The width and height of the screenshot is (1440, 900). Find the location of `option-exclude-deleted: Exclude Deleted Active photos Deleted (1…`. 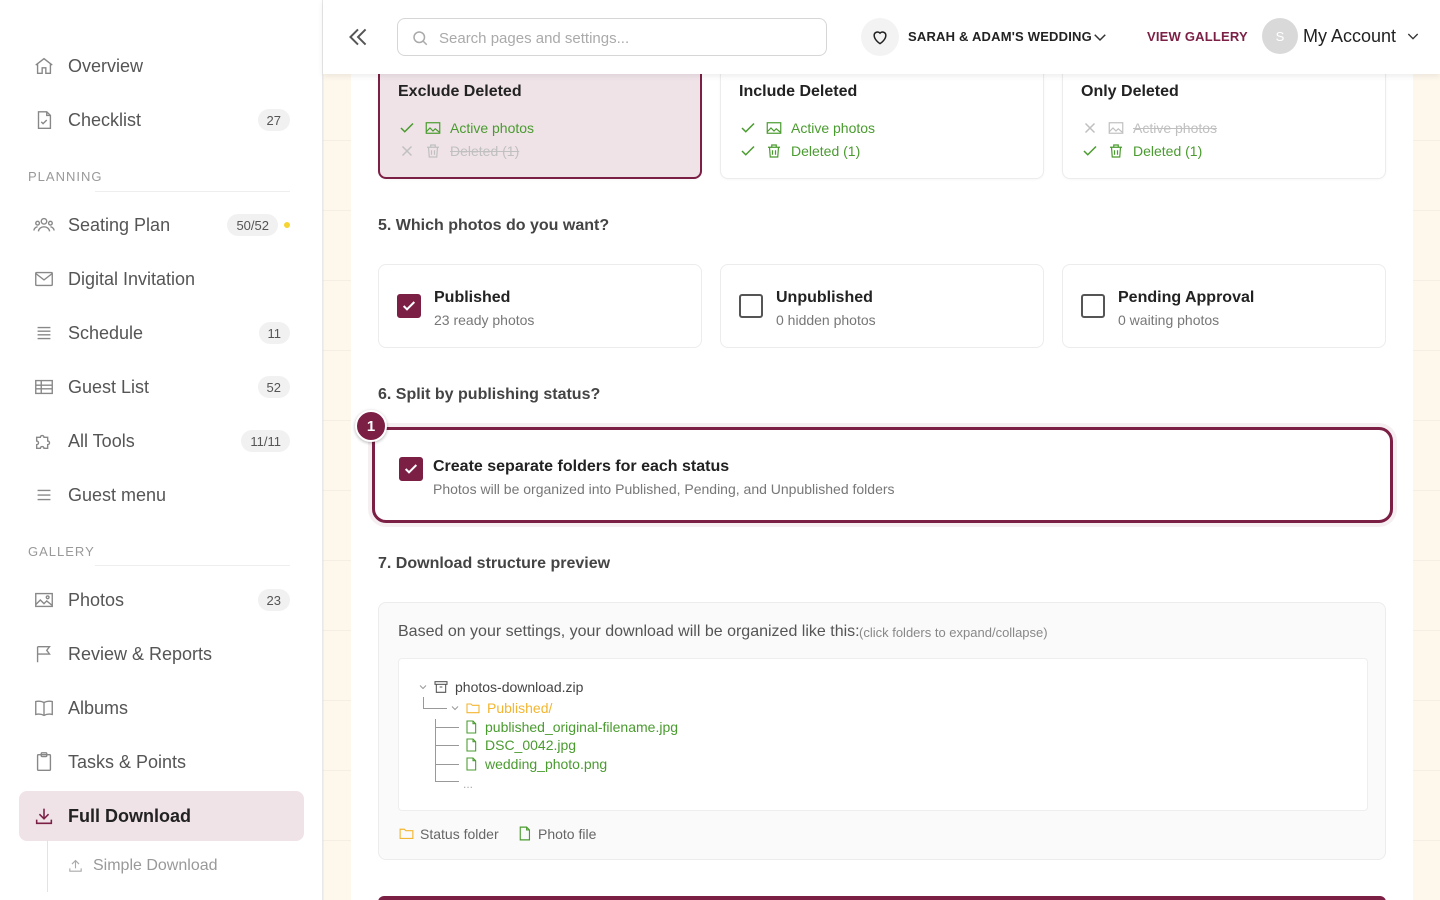

option-exclude-deleted: Exclude Deleted Active photos Deleted (1… is located at coordinates (540, 120).